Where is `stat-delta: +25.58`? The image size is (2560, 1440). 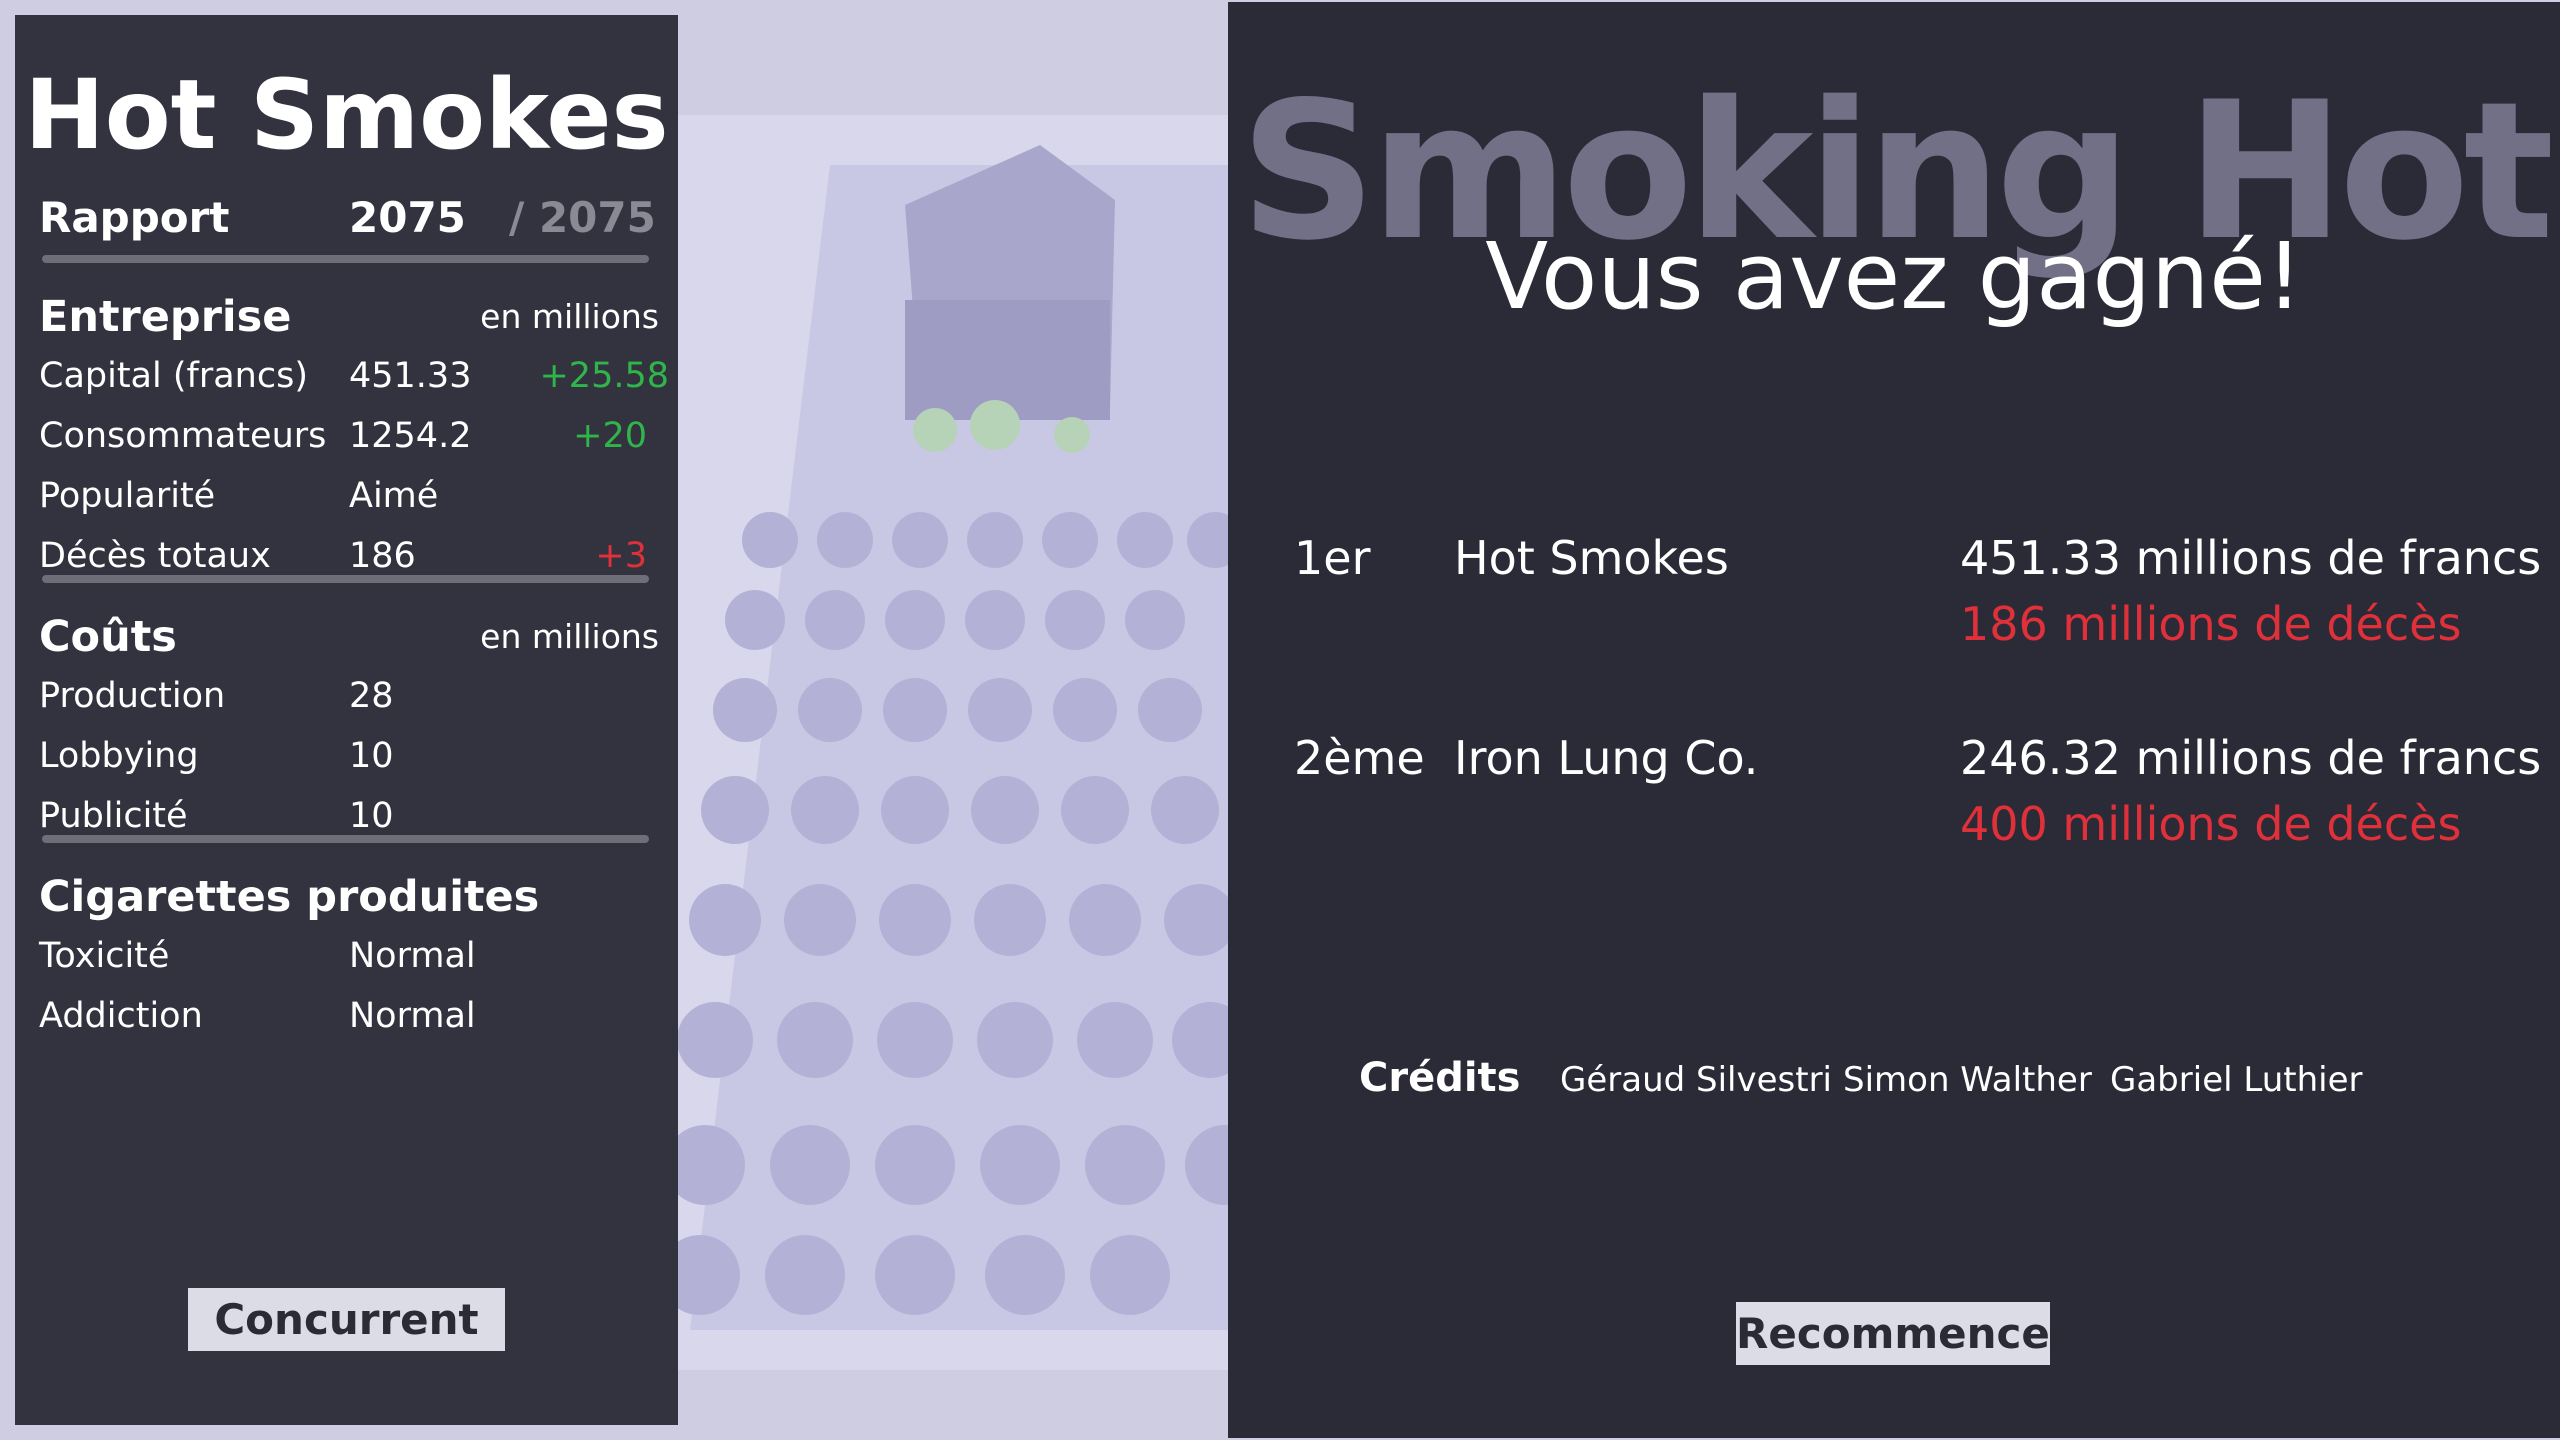 stat-delta: +25.58 is located at coordinates (604, 376).